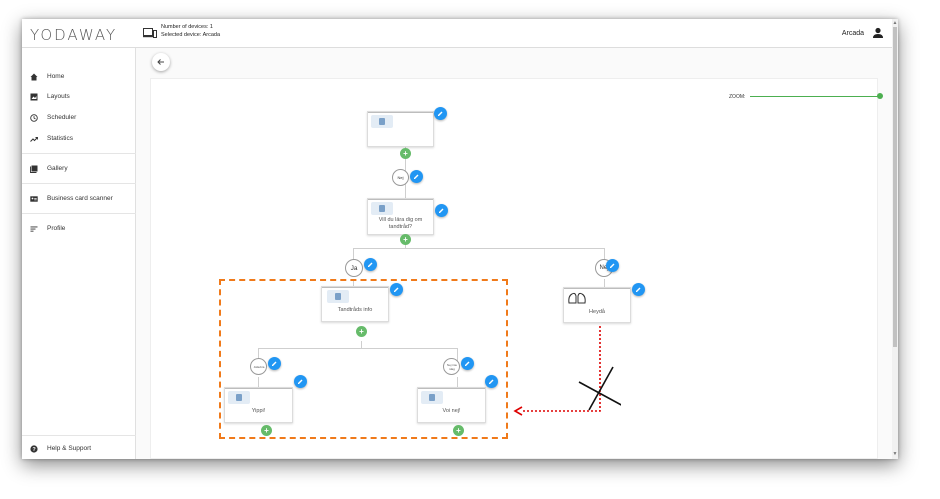 The height and width of the screenshot is (499, 940). I want to click on sidebar-item-label: Gallery, so click(57, 168).